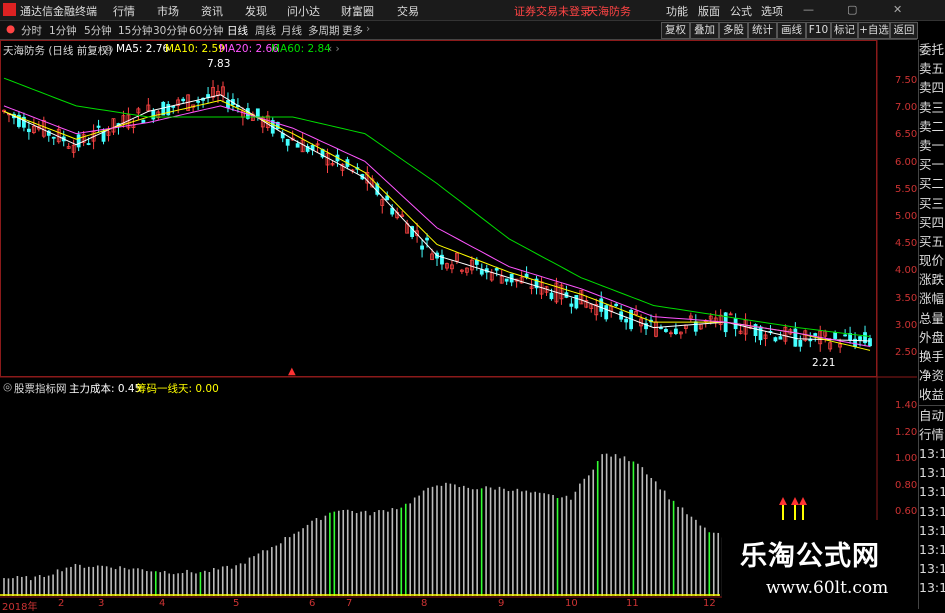 The width and height of the screenshot is (945, 613). I want to click on x-axis-tick: 7, so click(349, 603).